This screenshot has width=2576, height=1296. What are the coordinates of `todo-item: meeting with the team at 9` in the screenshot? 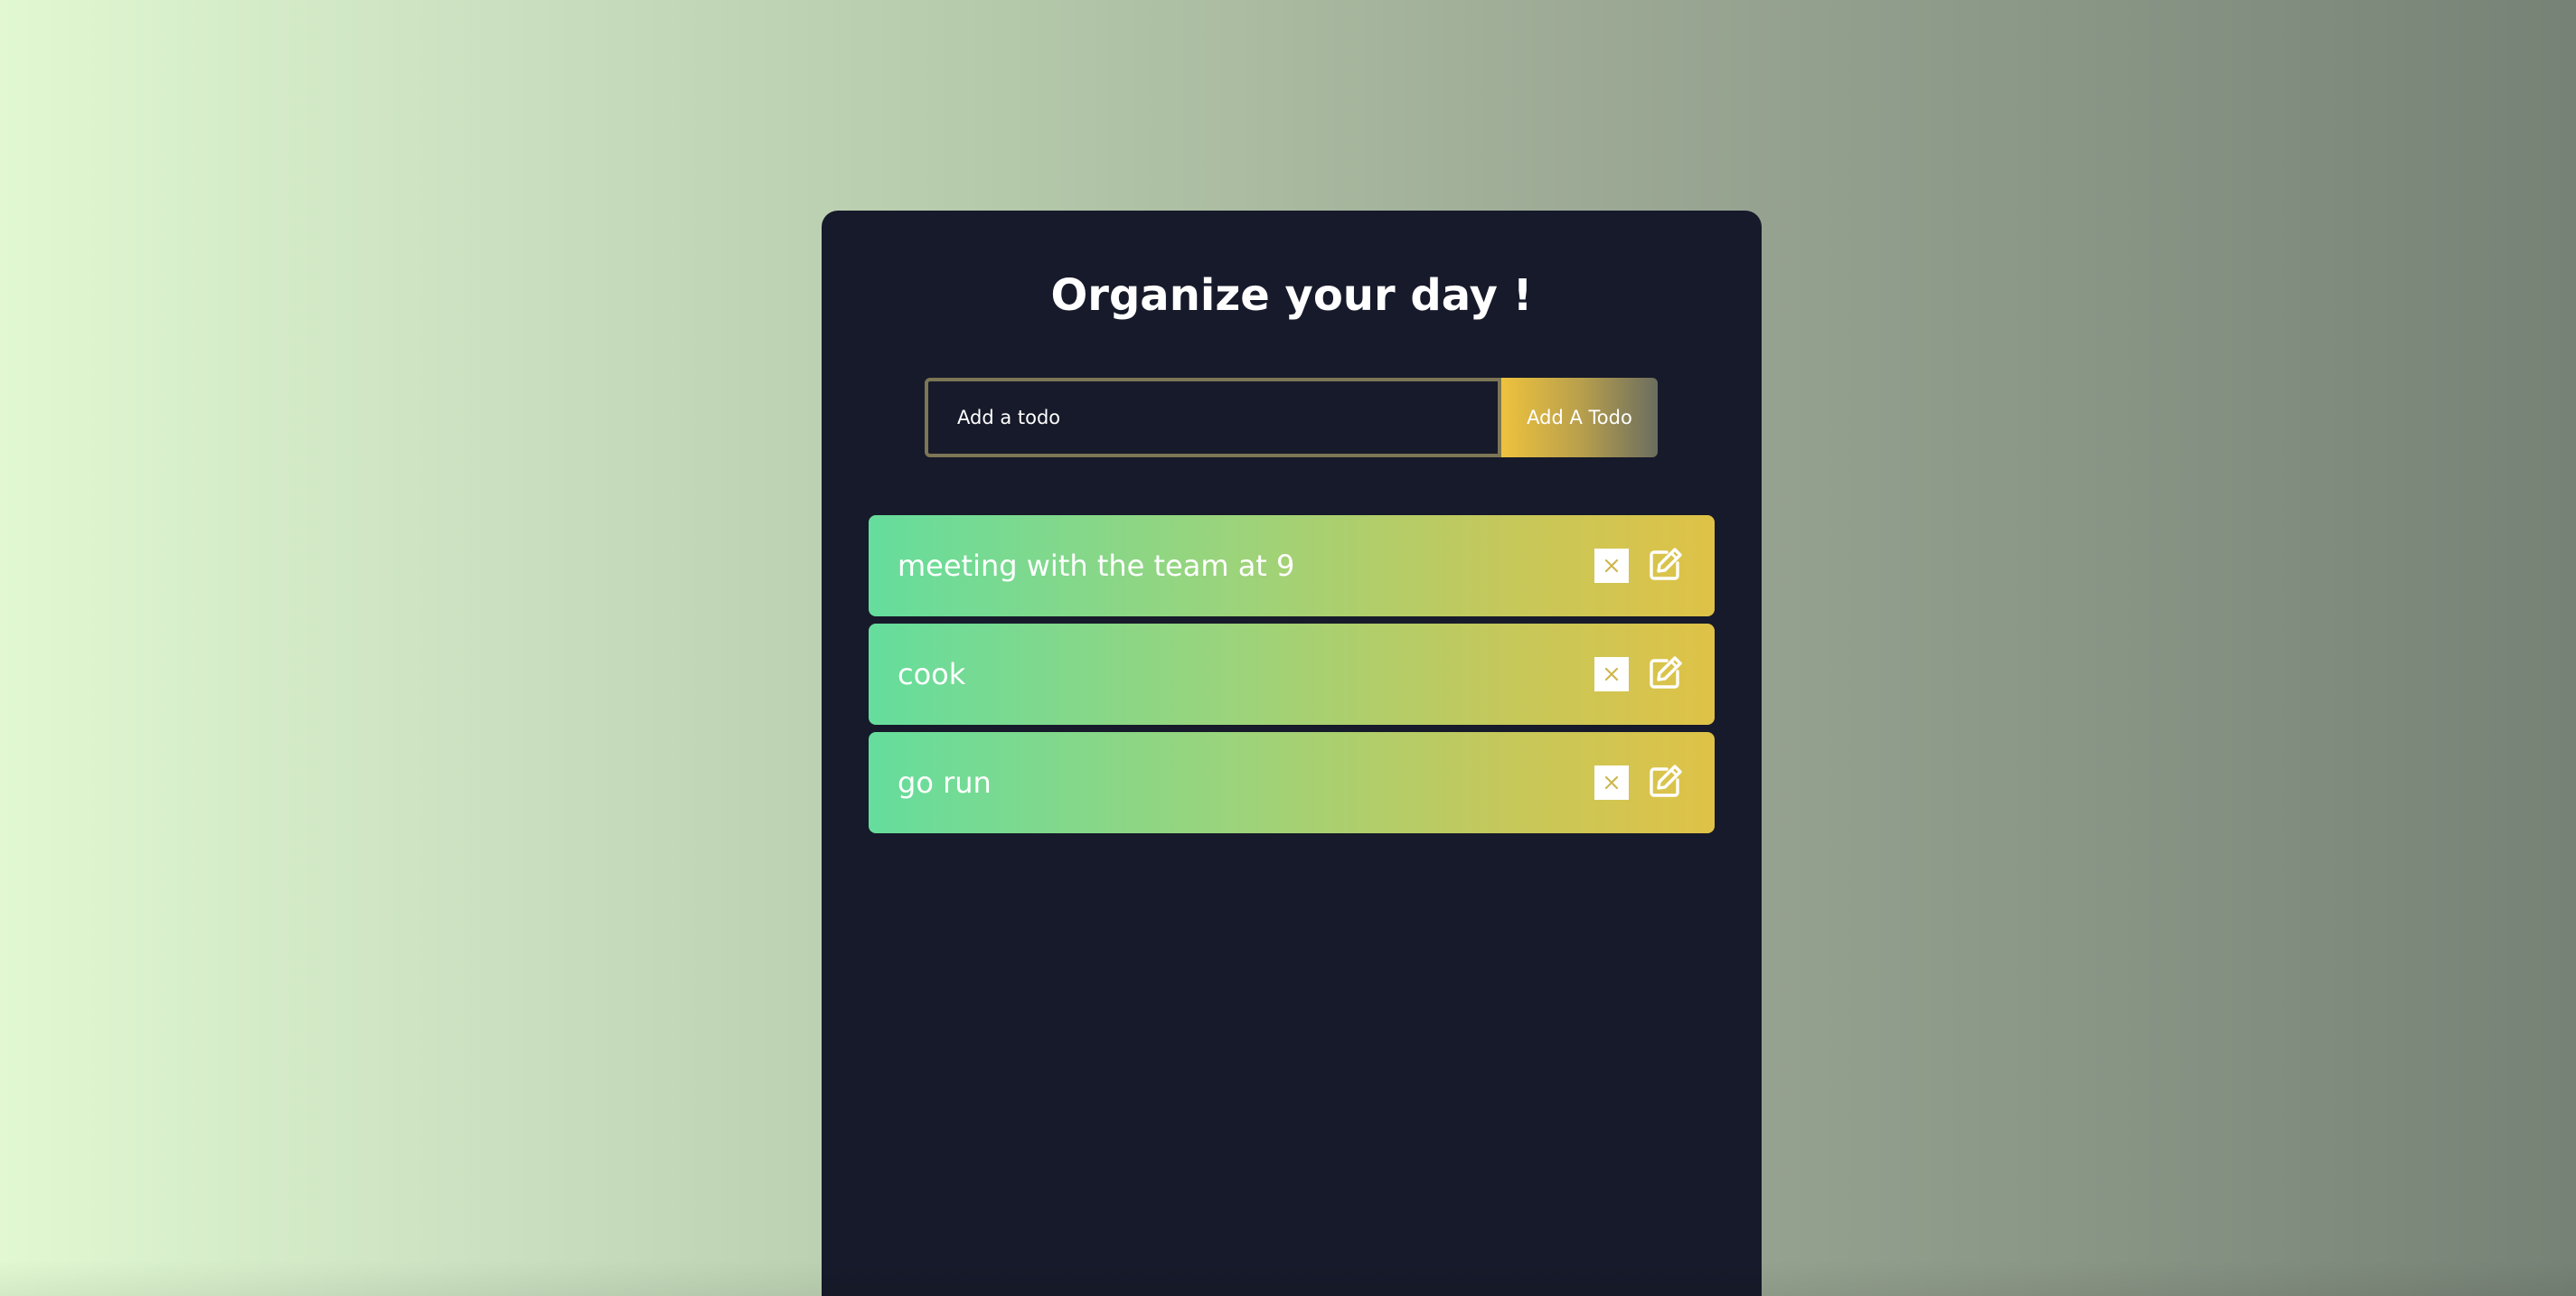 It's located at (1292, 565).